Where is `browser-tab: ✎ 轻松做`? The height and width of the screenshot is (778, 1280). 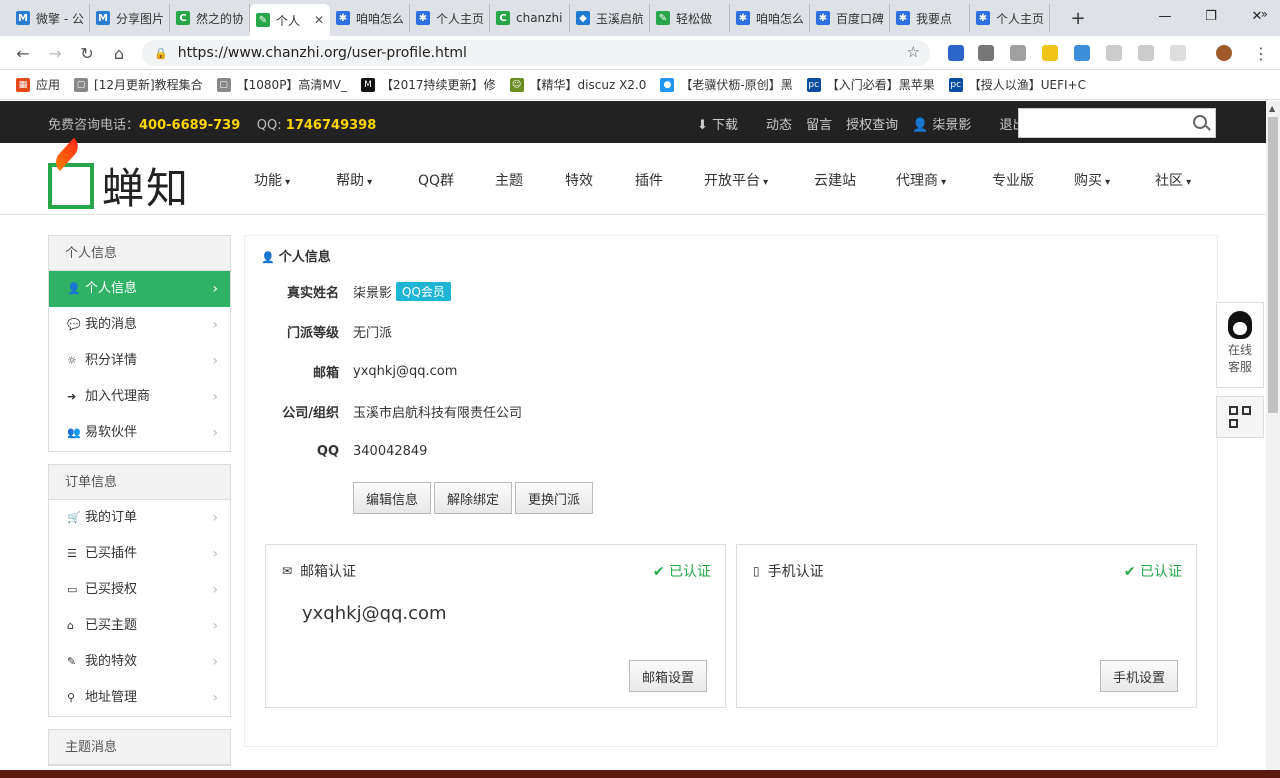 browser-tab: ✎ 轻松做 is located at coordinates (690, 18).